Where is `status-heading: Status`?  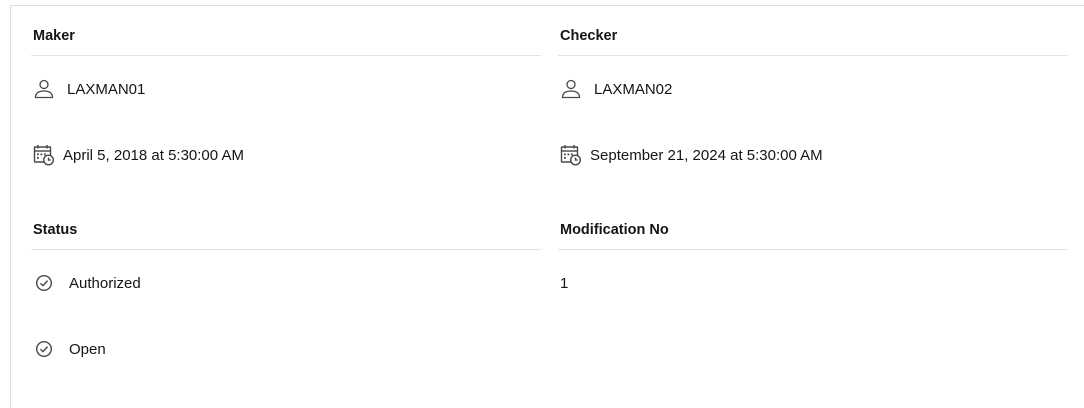
status-heading: Status is located at coordinates (286, 225).